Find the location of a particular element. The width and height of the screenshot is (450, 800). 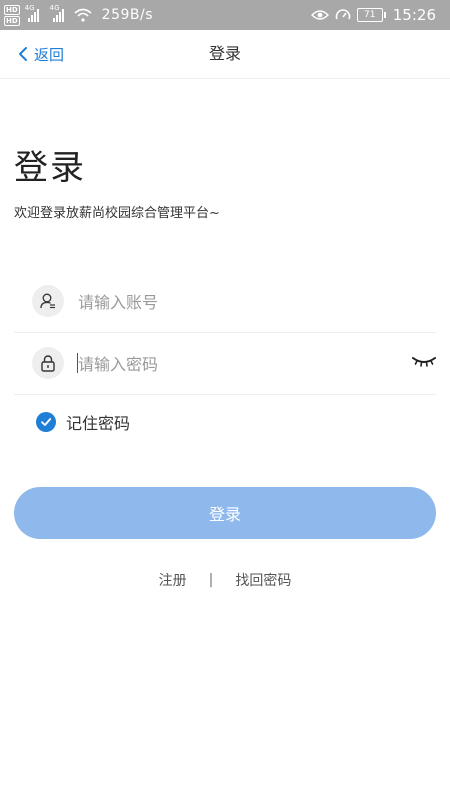

status-bar: HD HD 4G 4G 259B/s 71 15:26 is located at coordinates (225, 15).